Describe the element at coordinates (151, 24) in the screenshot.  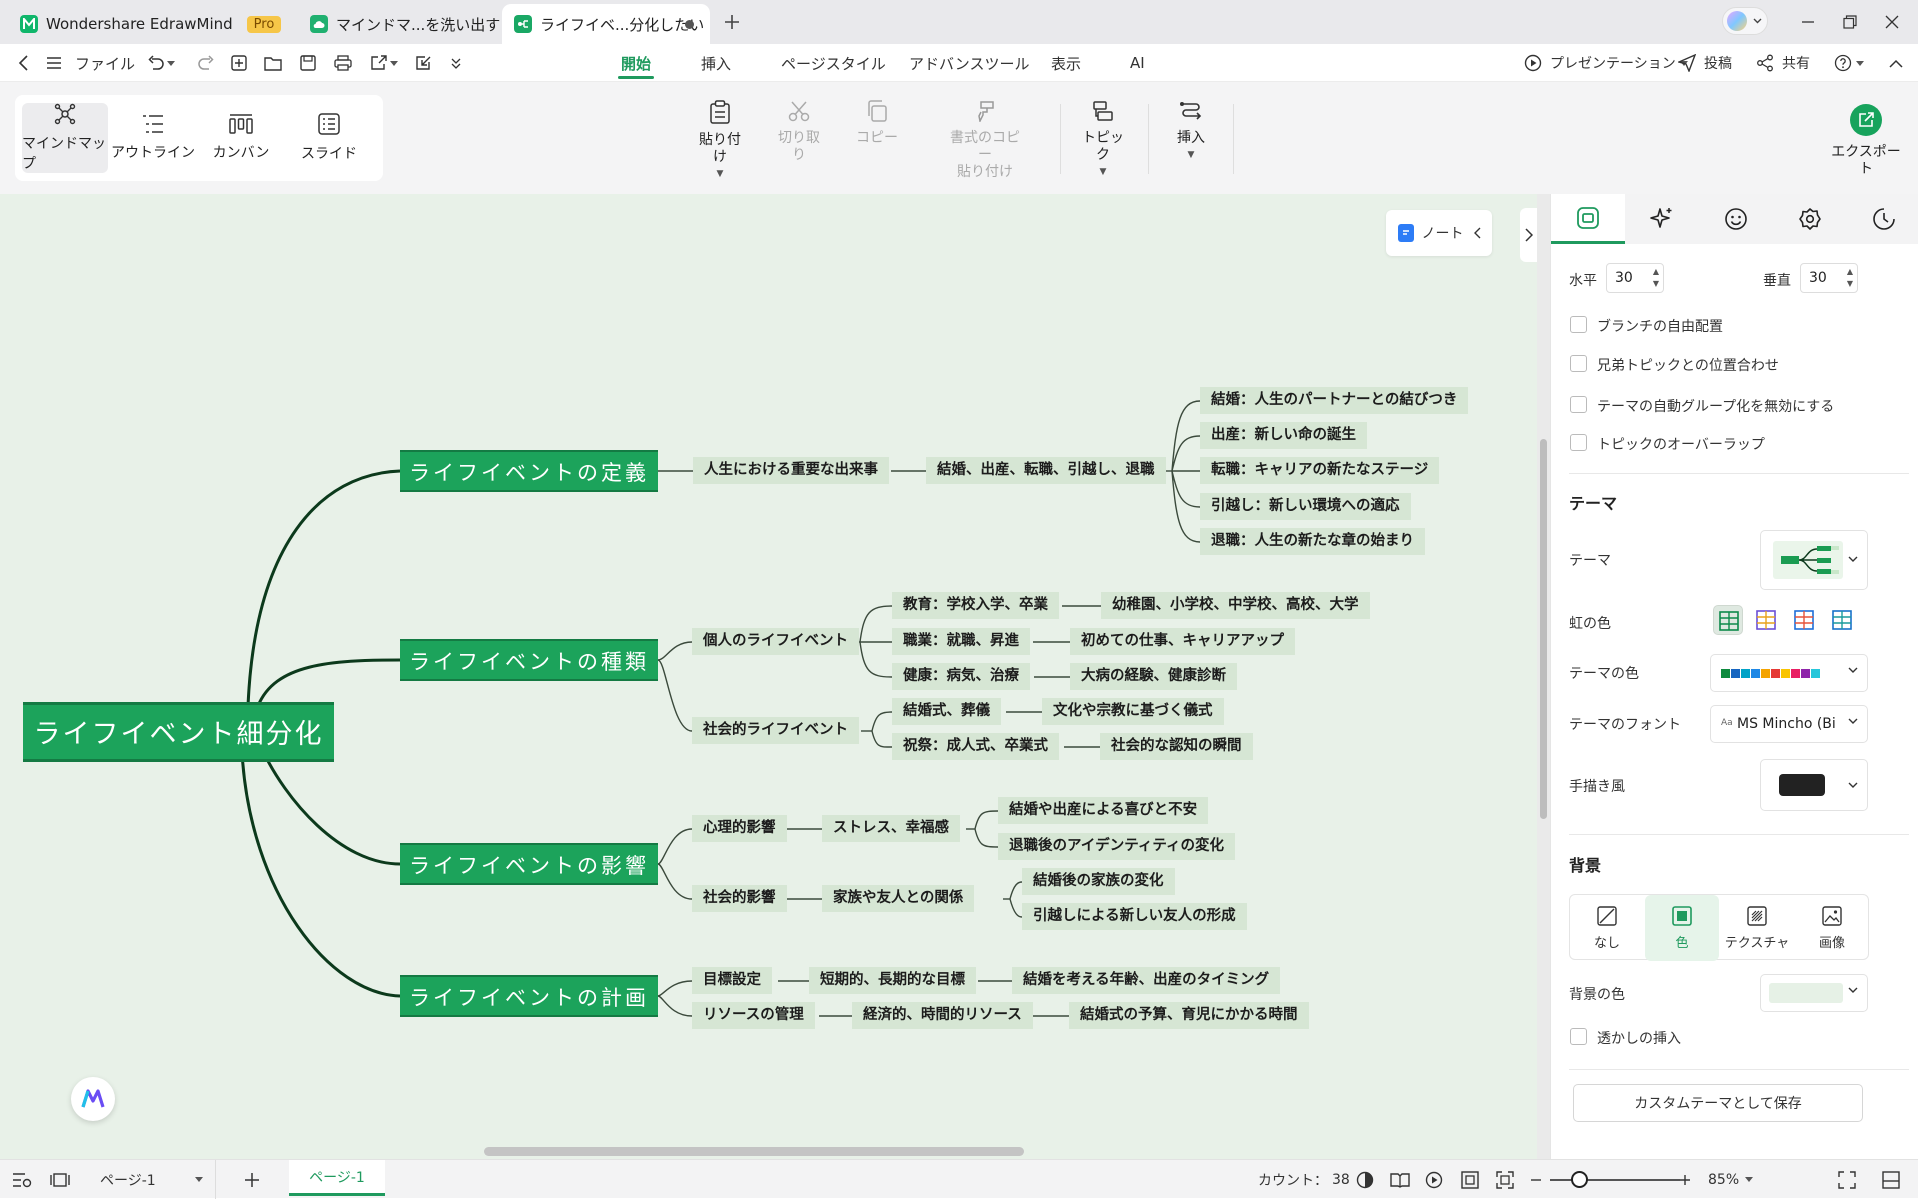
I see `app-tab: Wondershare EdrawMind Pro` at that location.